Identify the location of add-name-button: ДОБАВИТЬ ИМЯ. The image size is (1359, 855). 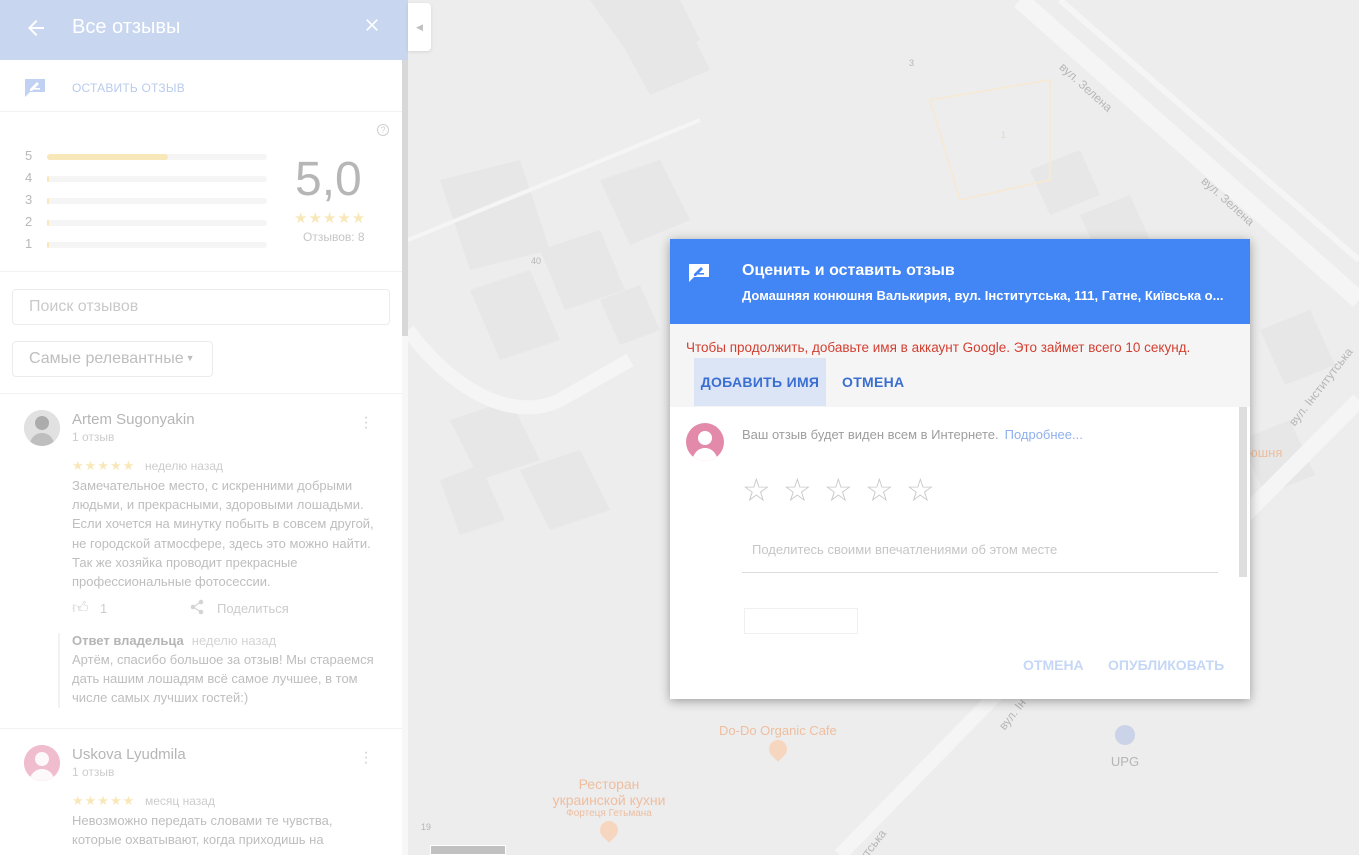
(760, 382).